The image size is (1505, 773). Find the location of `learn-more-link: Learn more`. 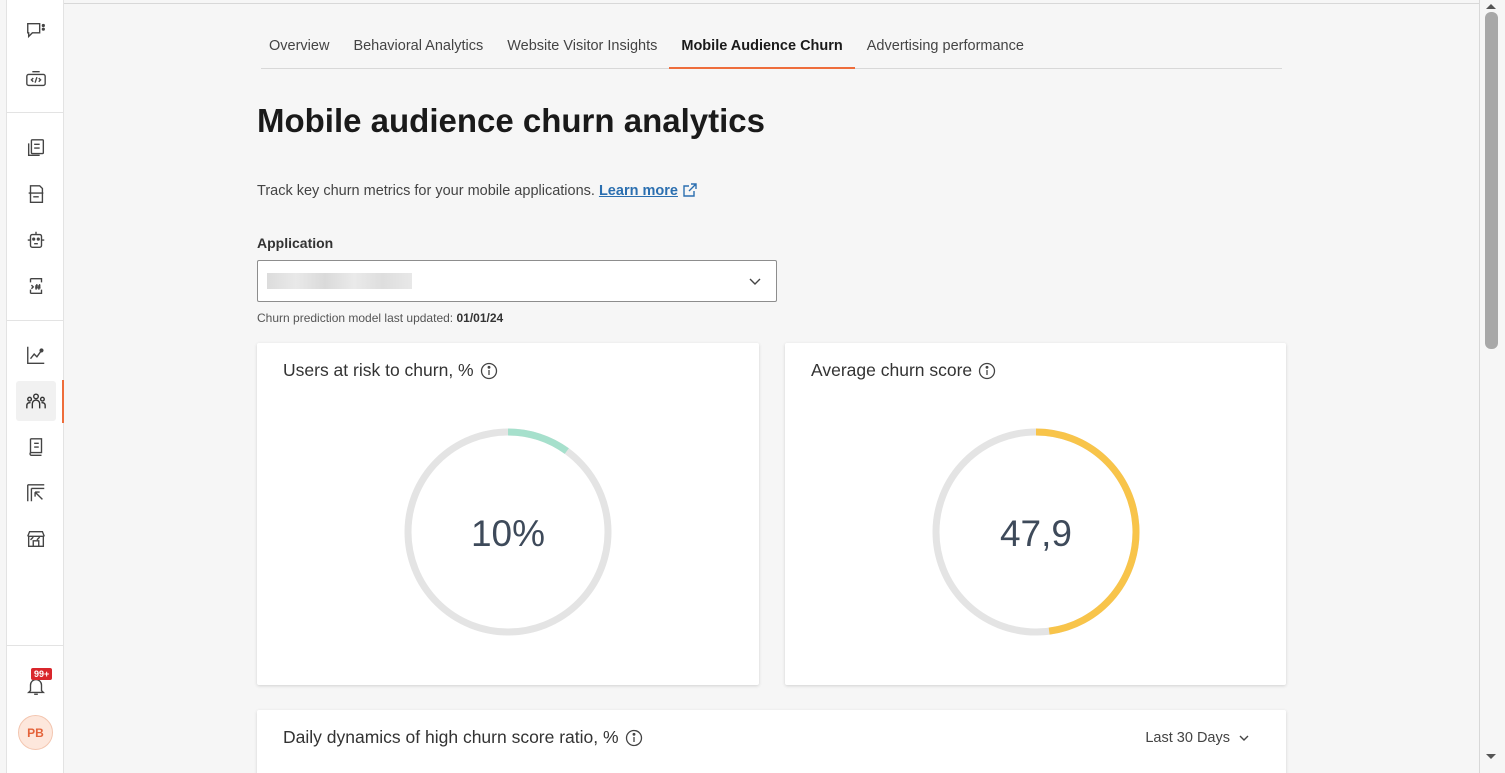

learn-more-link: Learn more is located at coordinates (638, 191).